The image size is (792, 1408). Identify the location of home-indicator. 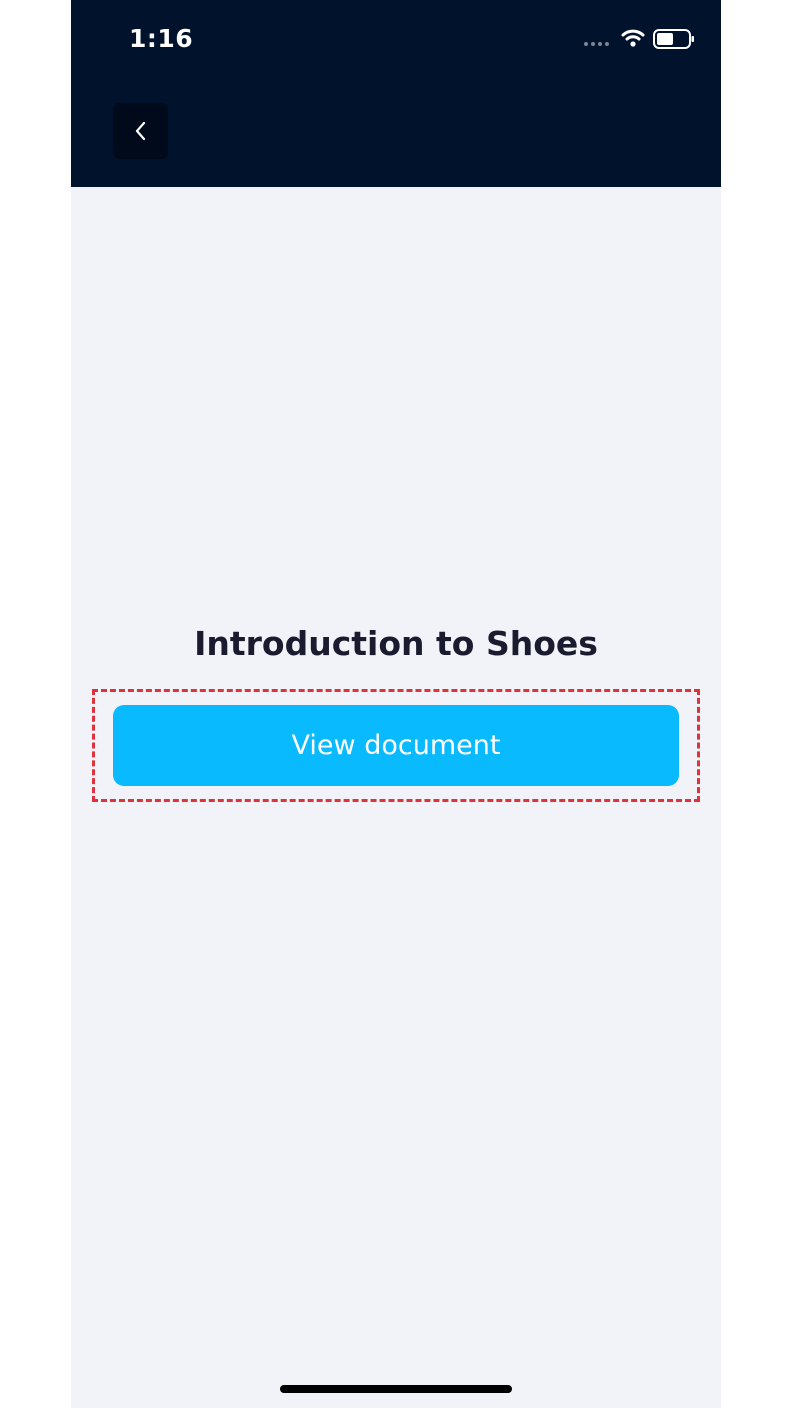
(396, 1389).